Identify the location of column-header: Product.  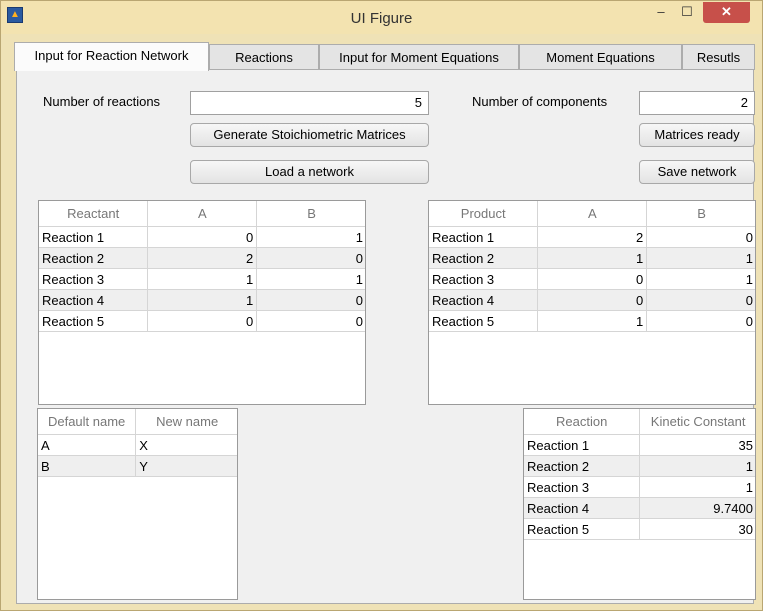
(484, 214).